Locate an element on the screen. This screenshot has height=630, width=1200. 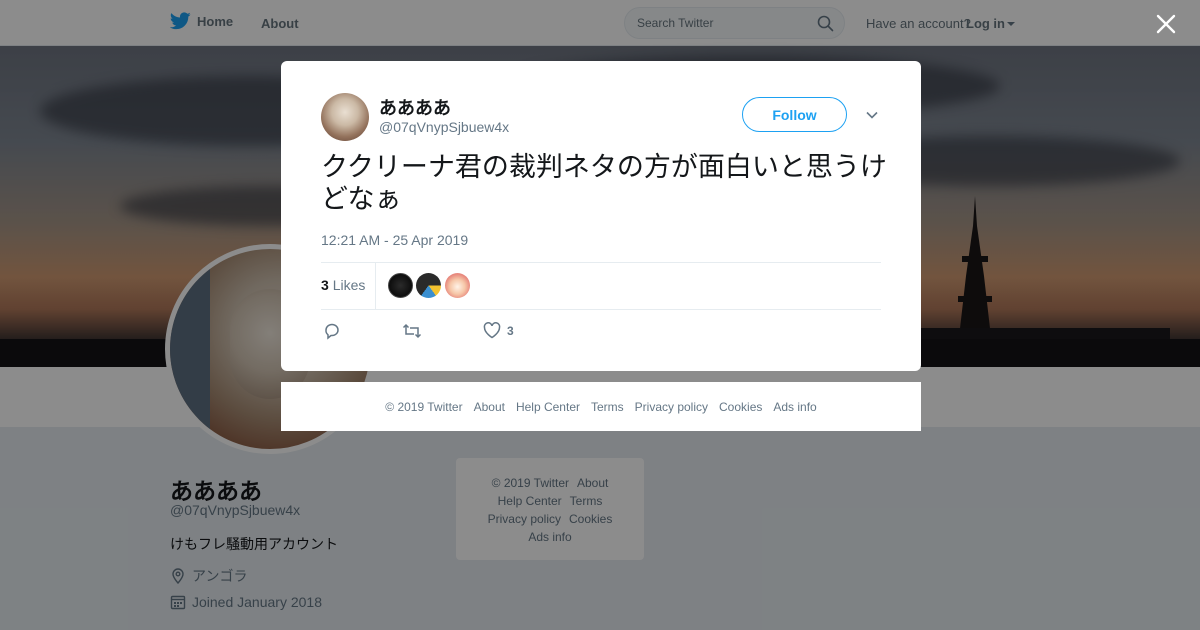
footer-copyright: © 2019 Twitter is located at coordinates (424, 406).